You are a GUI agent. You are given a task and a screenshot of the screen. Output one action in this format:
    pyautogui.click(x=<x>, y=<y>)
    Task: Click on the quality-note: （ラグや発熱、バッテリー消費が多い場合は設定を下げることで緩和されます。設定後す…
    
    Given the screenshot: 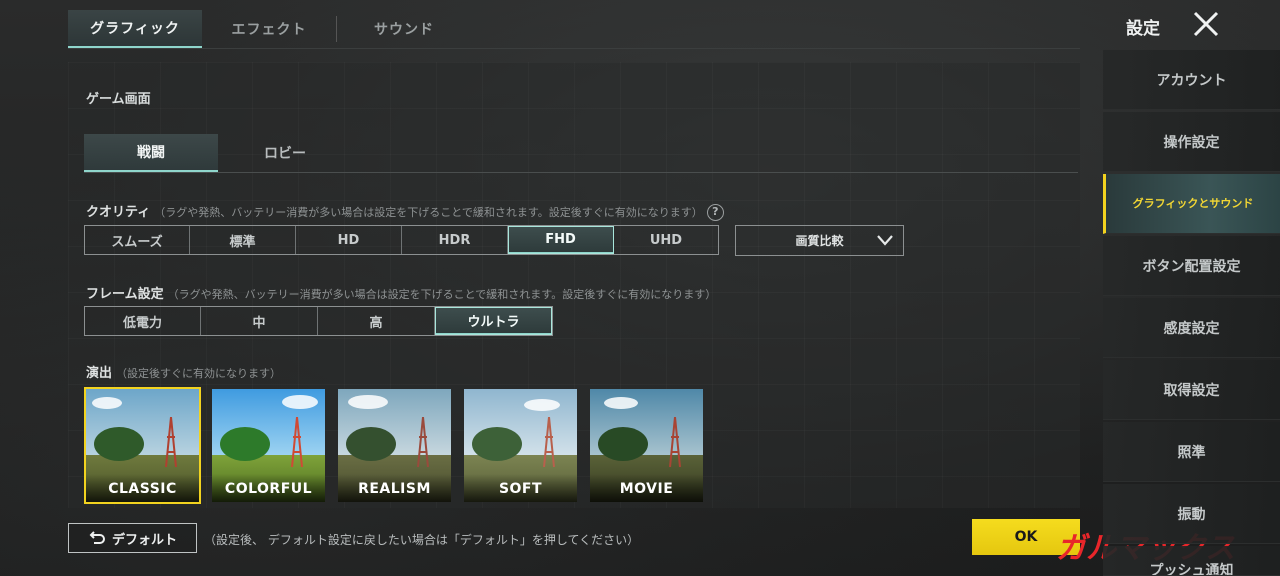 What is the action you would take?
    pyautogui.click(x=428, y=212)
    